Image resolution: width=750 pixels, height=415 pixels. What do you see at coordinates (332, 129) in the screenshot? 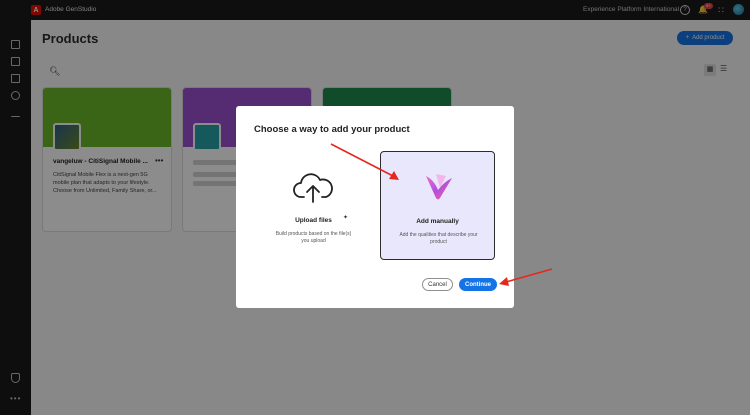
I see `dialog-title: Choose a way to add your product` at bounding box center [332, 129].